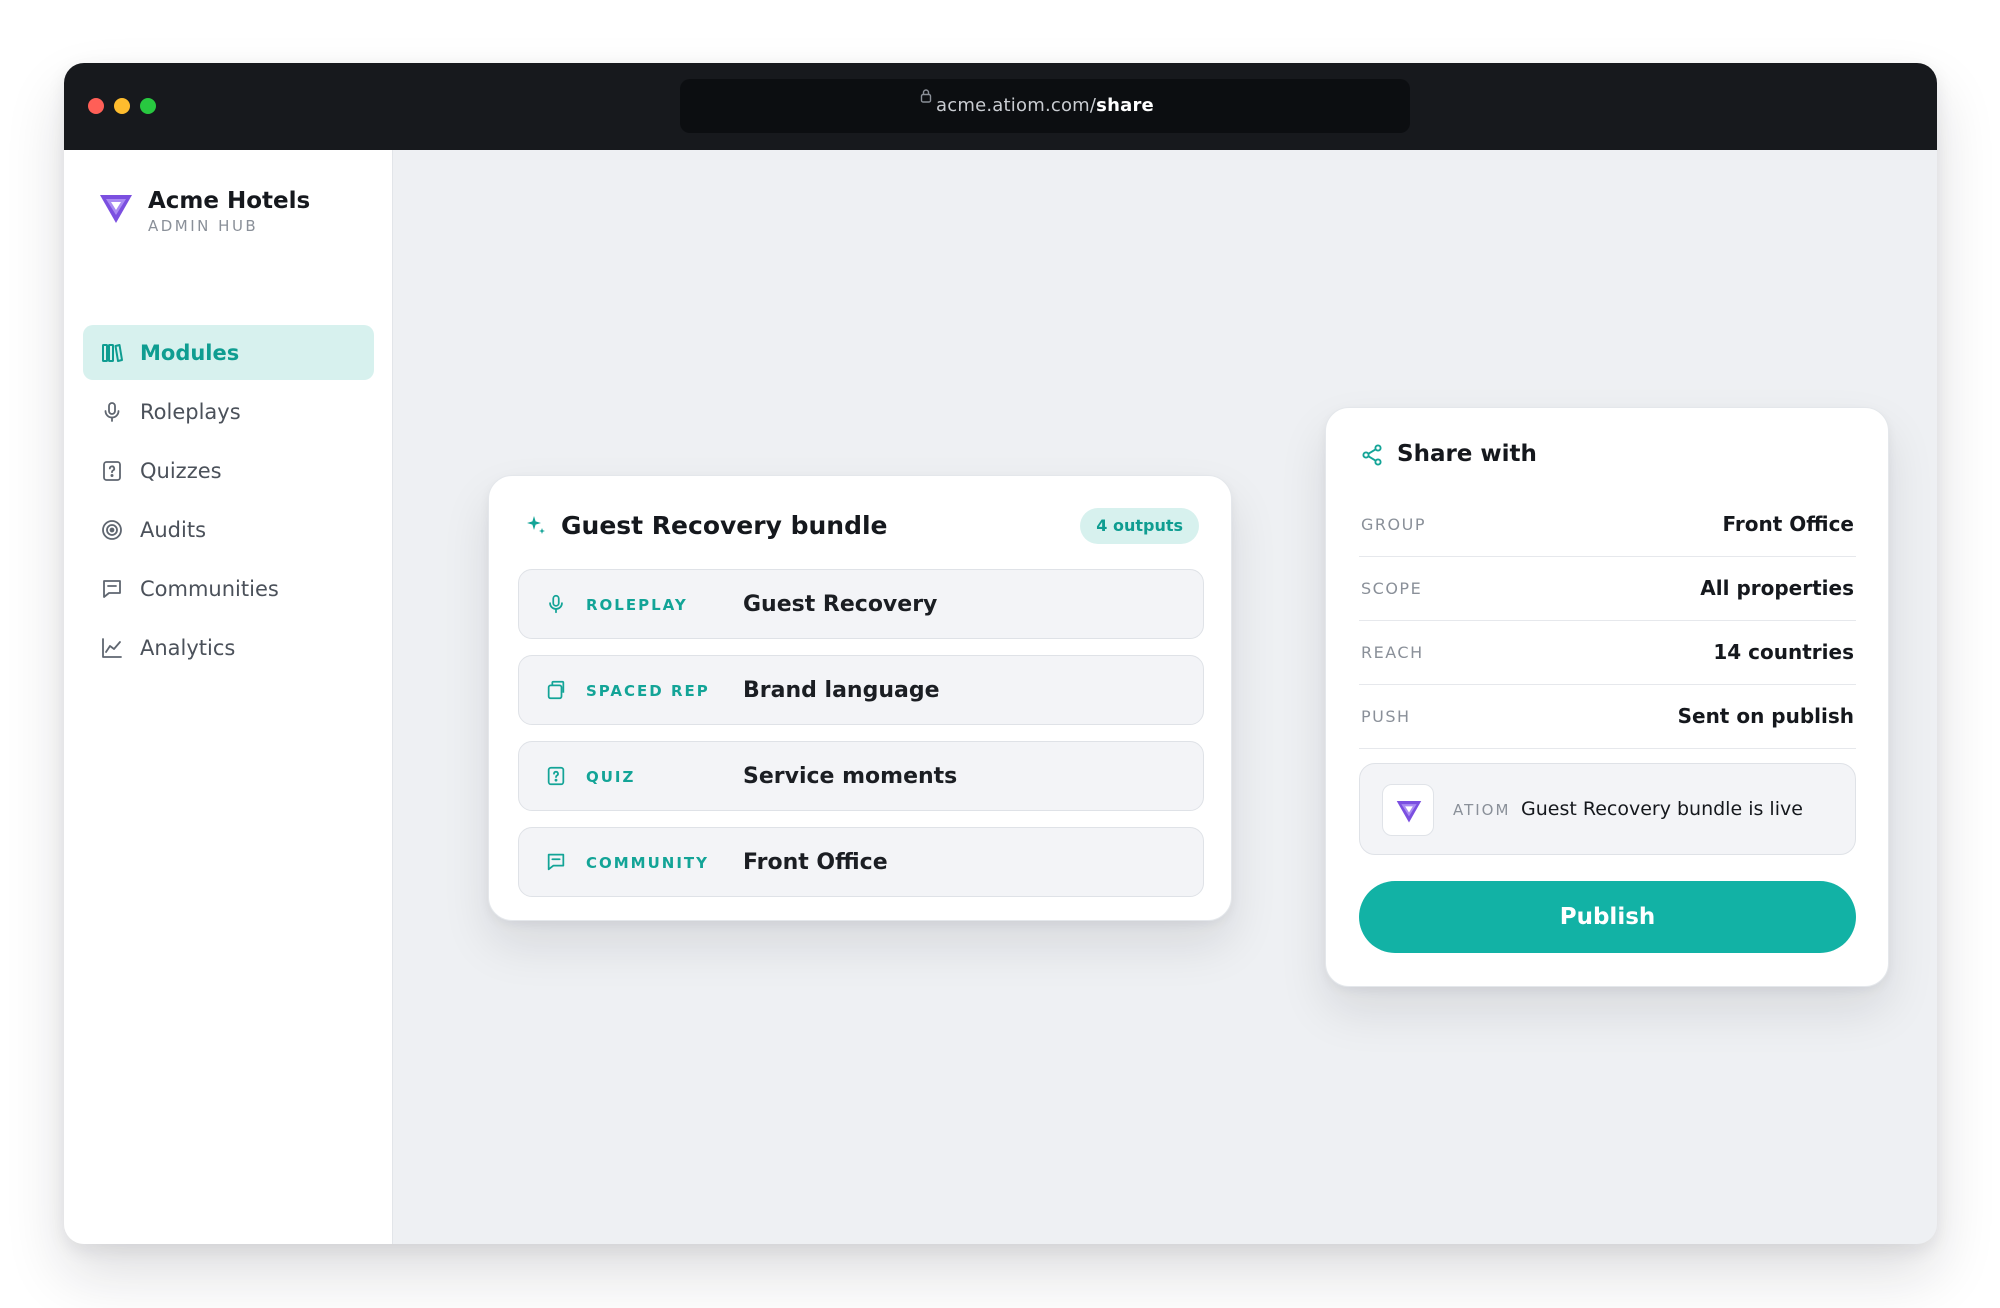 The width and height of the screenshot is (2000, 1308). I want to click on atiom-logo-icon, so click(1409, 812).